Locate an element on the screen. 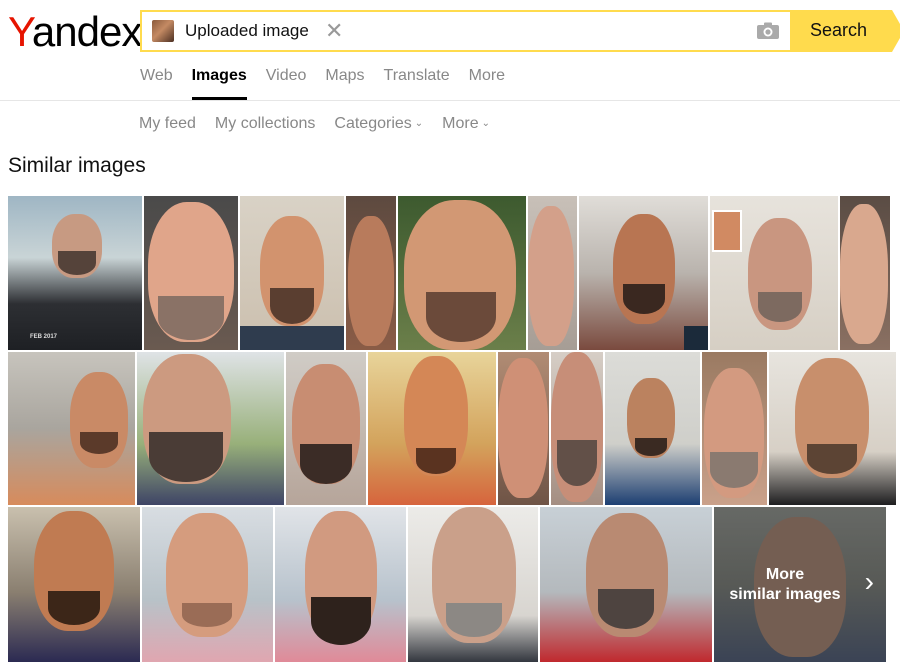 This screenshot has width=900, height=666. chevron-right-icon: › is located at coordinates (869, 581).